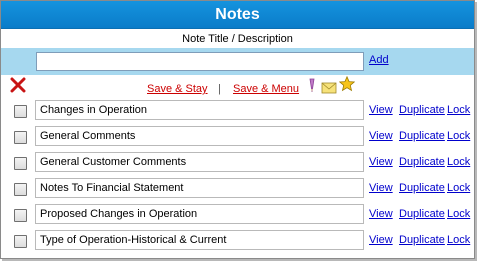  I want to click on delete-x-icon, so click(18, 85).